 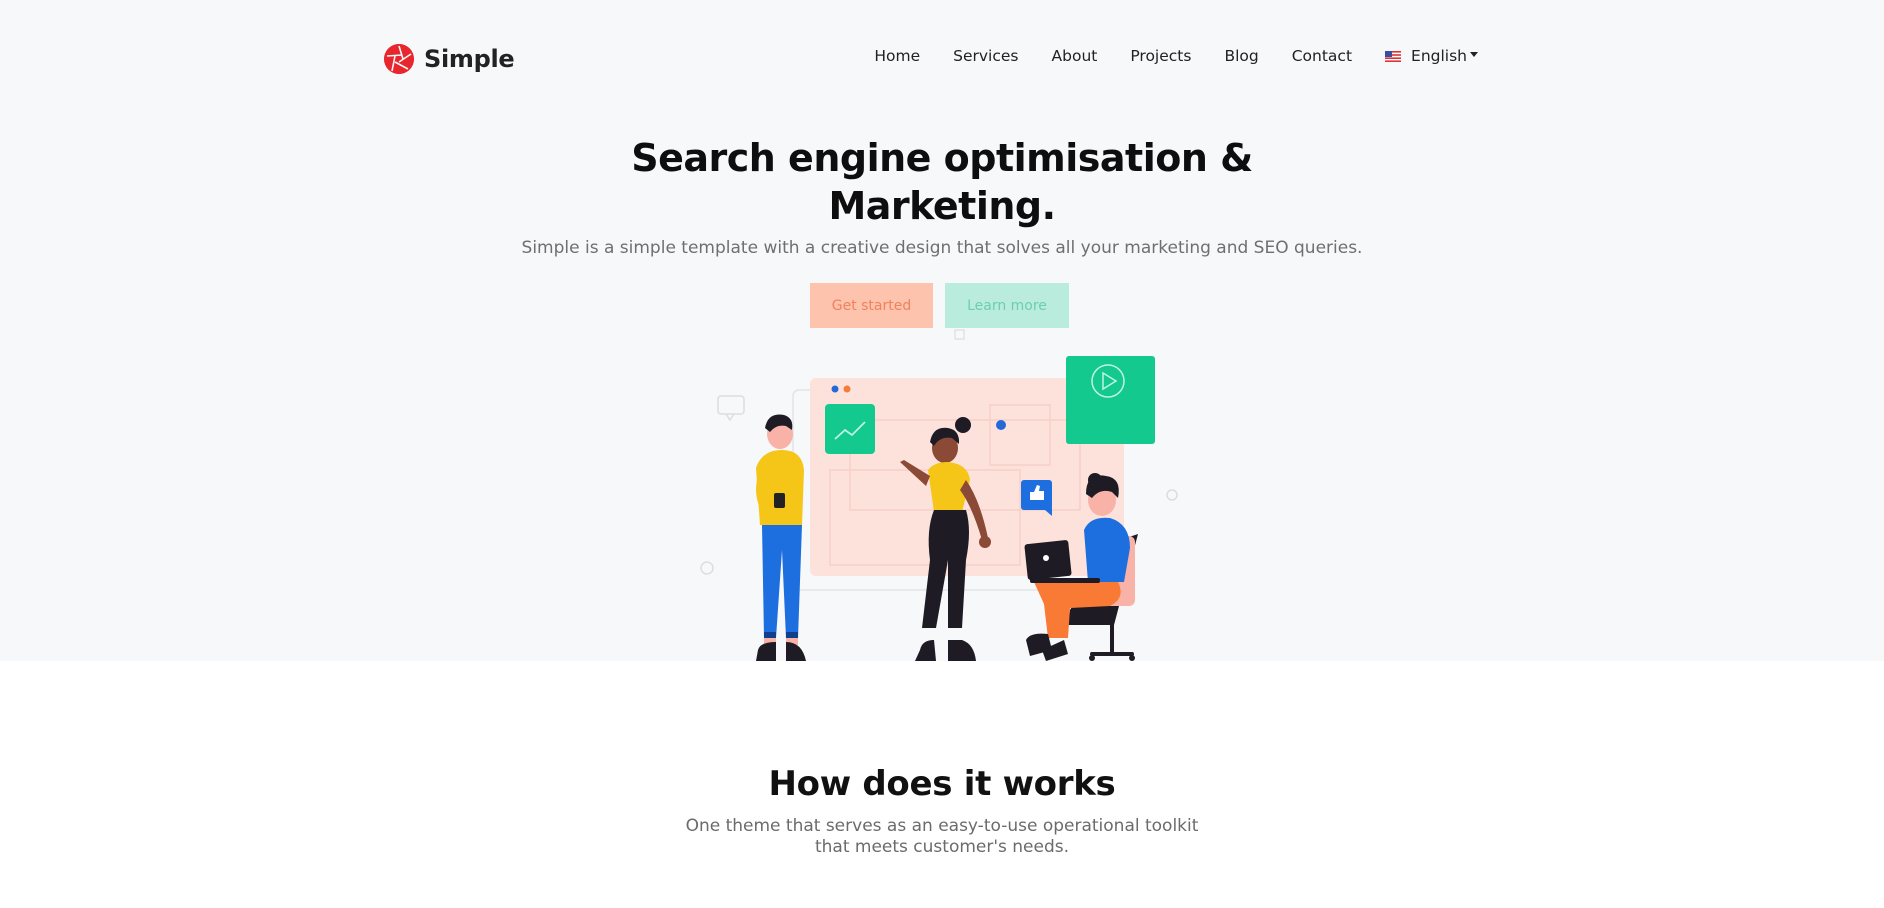 What do you see at coordinates (1393, 56) in the screenshot?
I see `us-flag-icon` at bounding box center [1393, 56].